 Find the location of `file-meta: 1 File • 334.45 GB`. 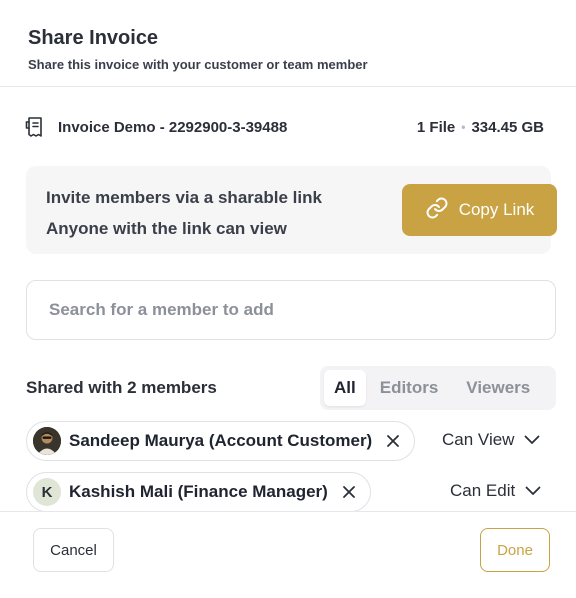

file-meta: 1 File • 334.45 GB is located at coordinates (480, 127).